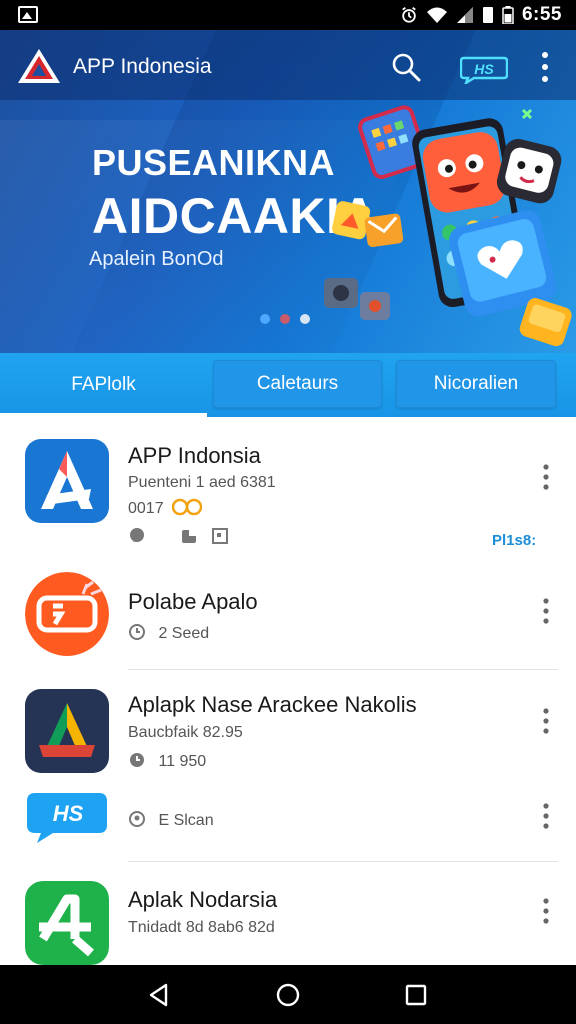 This screenshot has width=576, height=1024. What do you see at coordinates (156, 259) in the screenshot?
I see `hero-subtitle: Apalein BonOd` at bounding box center [156, 259].